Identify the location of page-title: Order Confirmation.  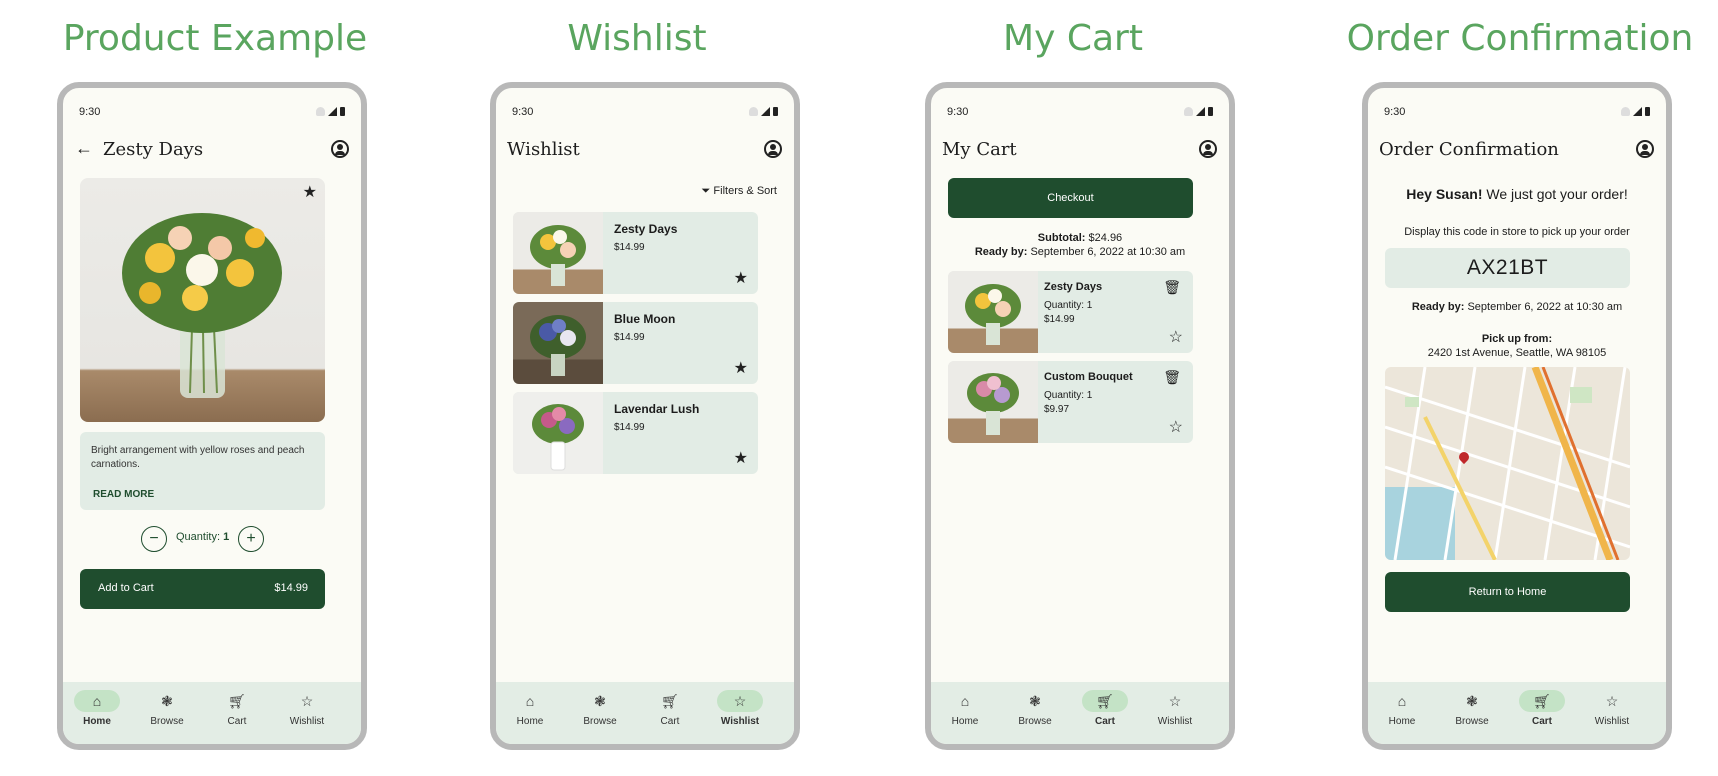
(1469, 149).